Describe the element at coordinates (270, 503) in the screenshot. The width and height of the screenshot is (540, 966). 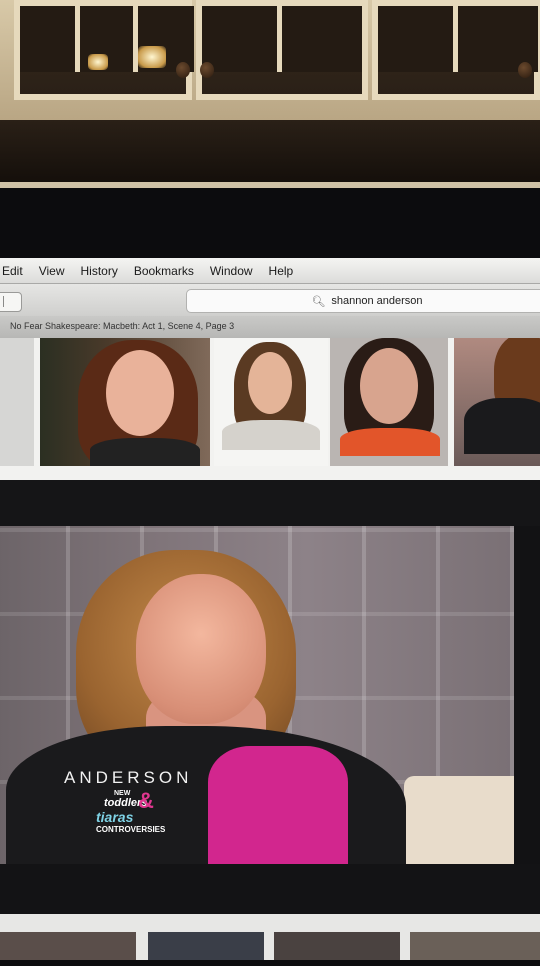
I see `page-dark-band` at that location.